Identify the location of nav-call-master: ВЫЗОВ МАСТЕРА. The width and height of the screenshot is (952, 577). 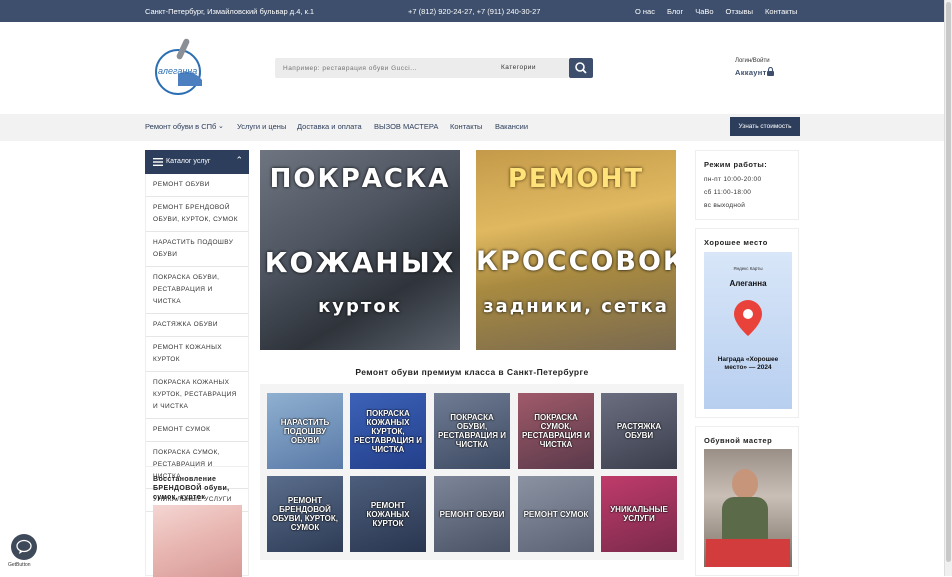
(406, 126).